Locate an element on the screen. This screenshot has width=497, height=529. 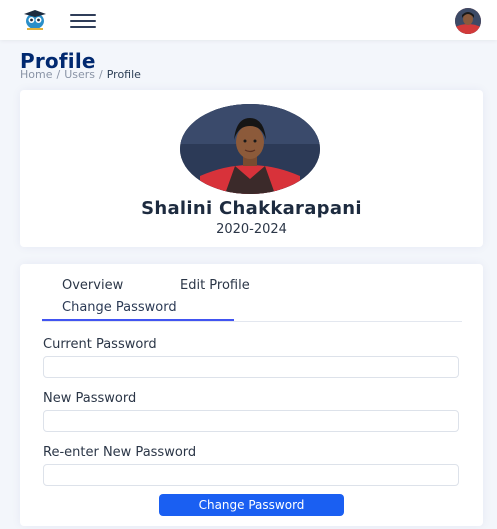
profile-photo is located at coordinates (250, 149).